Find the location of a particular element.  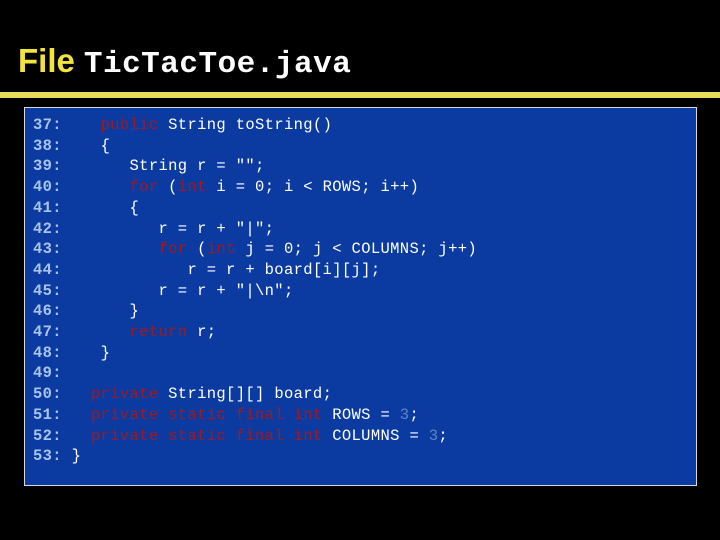

code-token-plain: r = r + "|\n"; is located at coordinates (177, 290).